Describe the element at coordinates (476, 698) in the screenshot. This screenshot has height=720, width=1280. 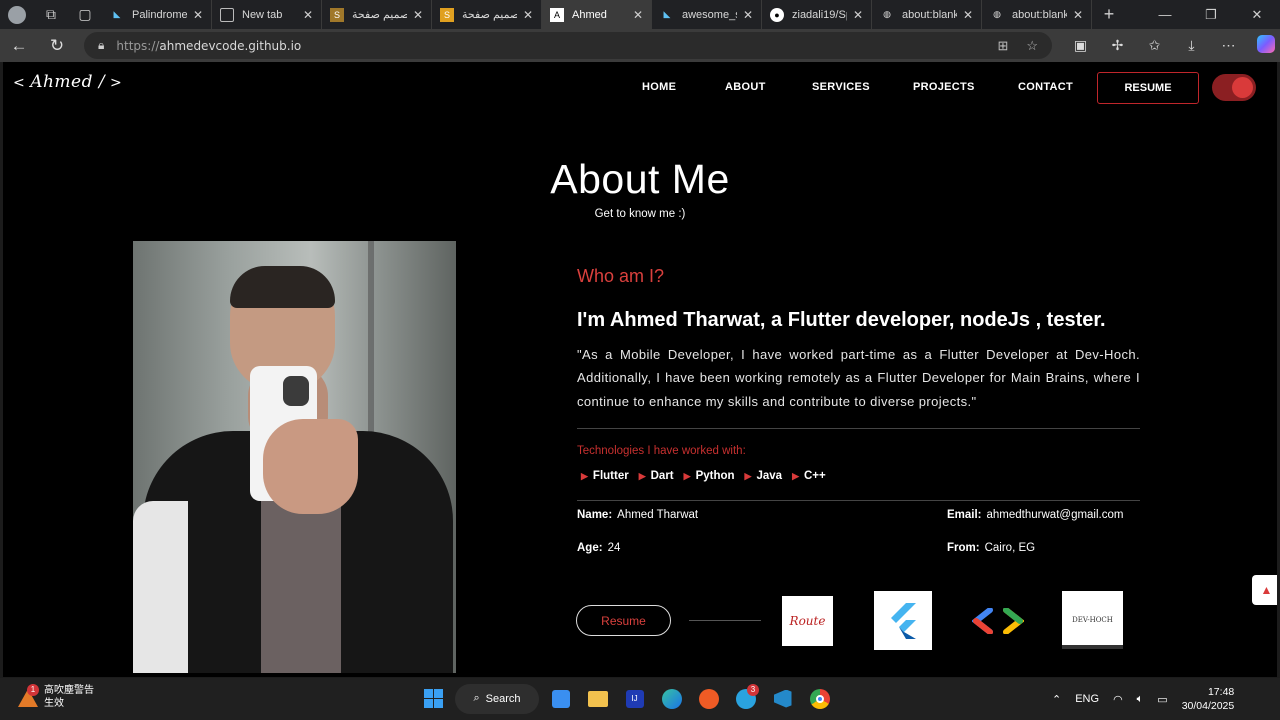
I see `search-icon: ⌕` at that location.